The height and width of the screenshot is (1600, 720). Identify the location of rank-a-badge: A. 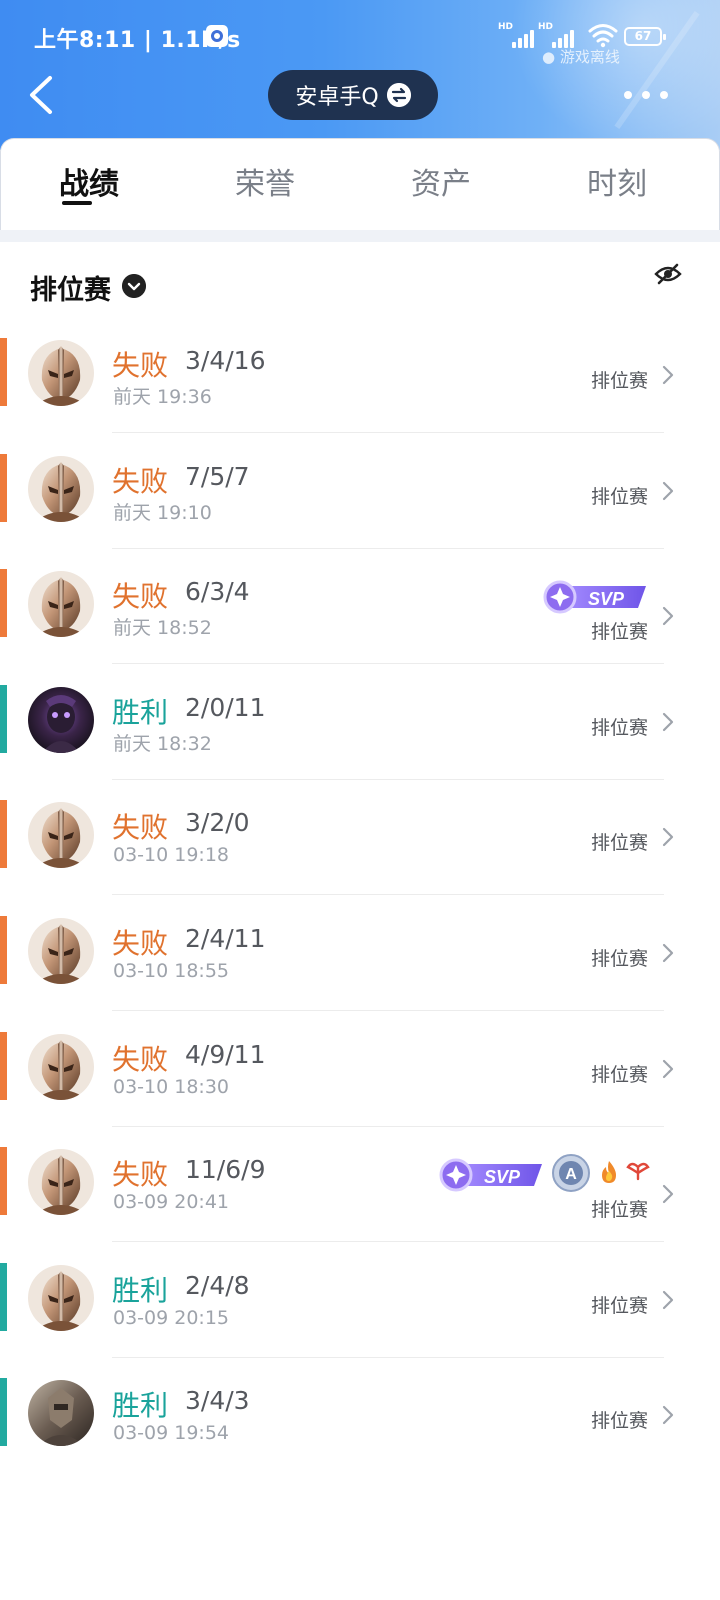
(571, 1173).